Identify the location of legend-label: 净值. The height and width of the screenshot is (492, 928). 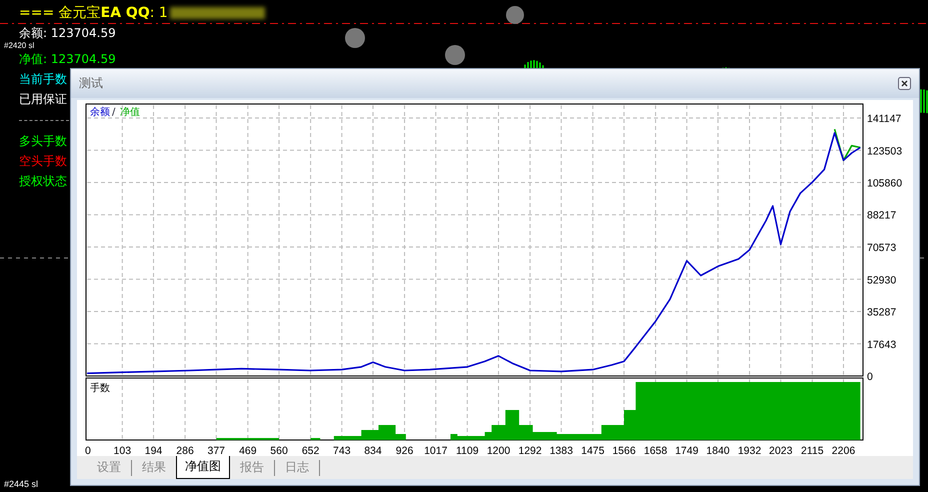
(130, 112).